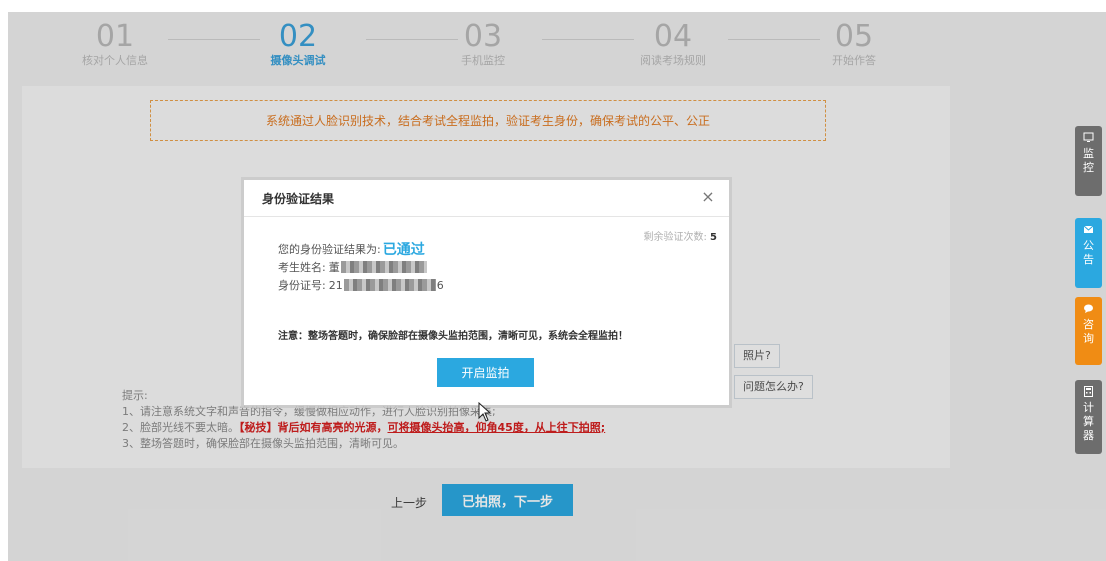  Describe the element at coordinates (453, 336) in the screenshot. I see `monitoring-warning: 注意：整场答题时，确保脸部在摄像头监拍范围，清晰可见，系统会全程监拍！` at that location.